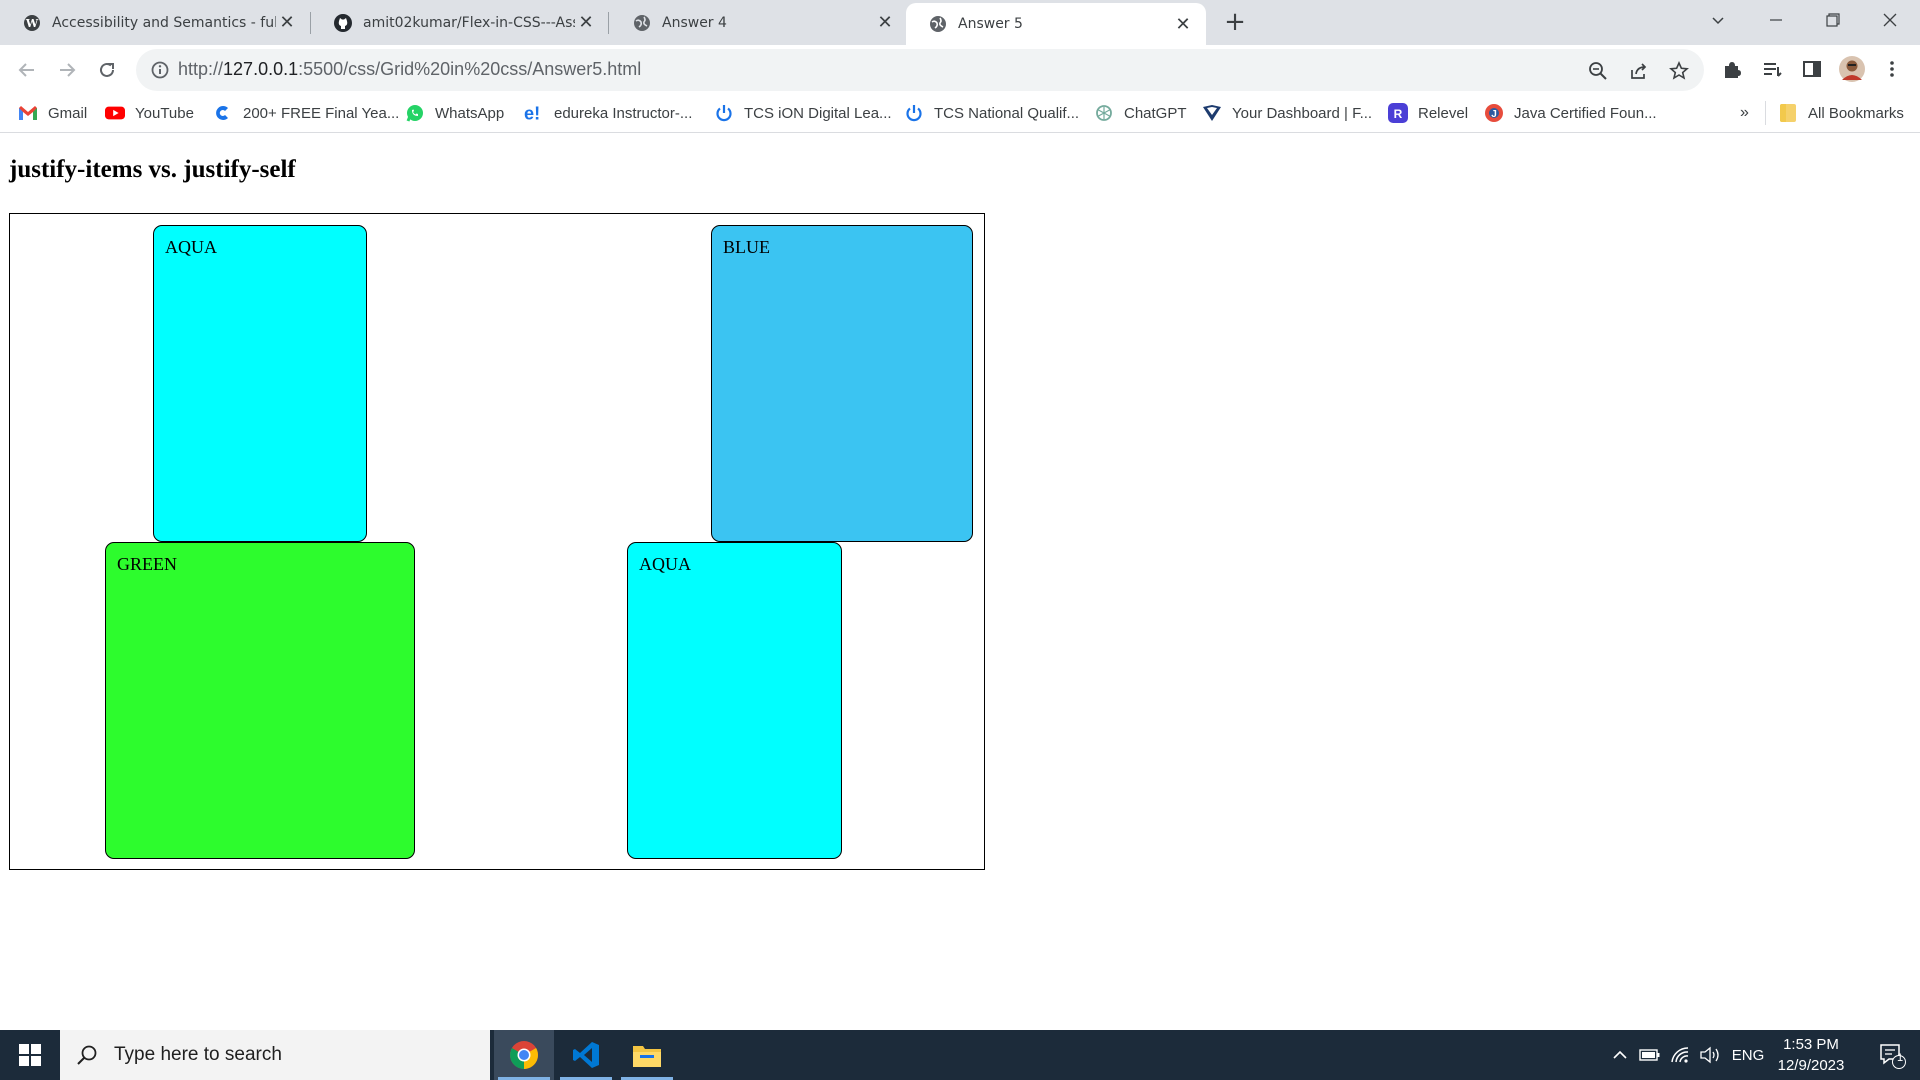  Describe the element at coordinates (1212, 113) in the screenshot. I see `dashboard-icon` at that location.